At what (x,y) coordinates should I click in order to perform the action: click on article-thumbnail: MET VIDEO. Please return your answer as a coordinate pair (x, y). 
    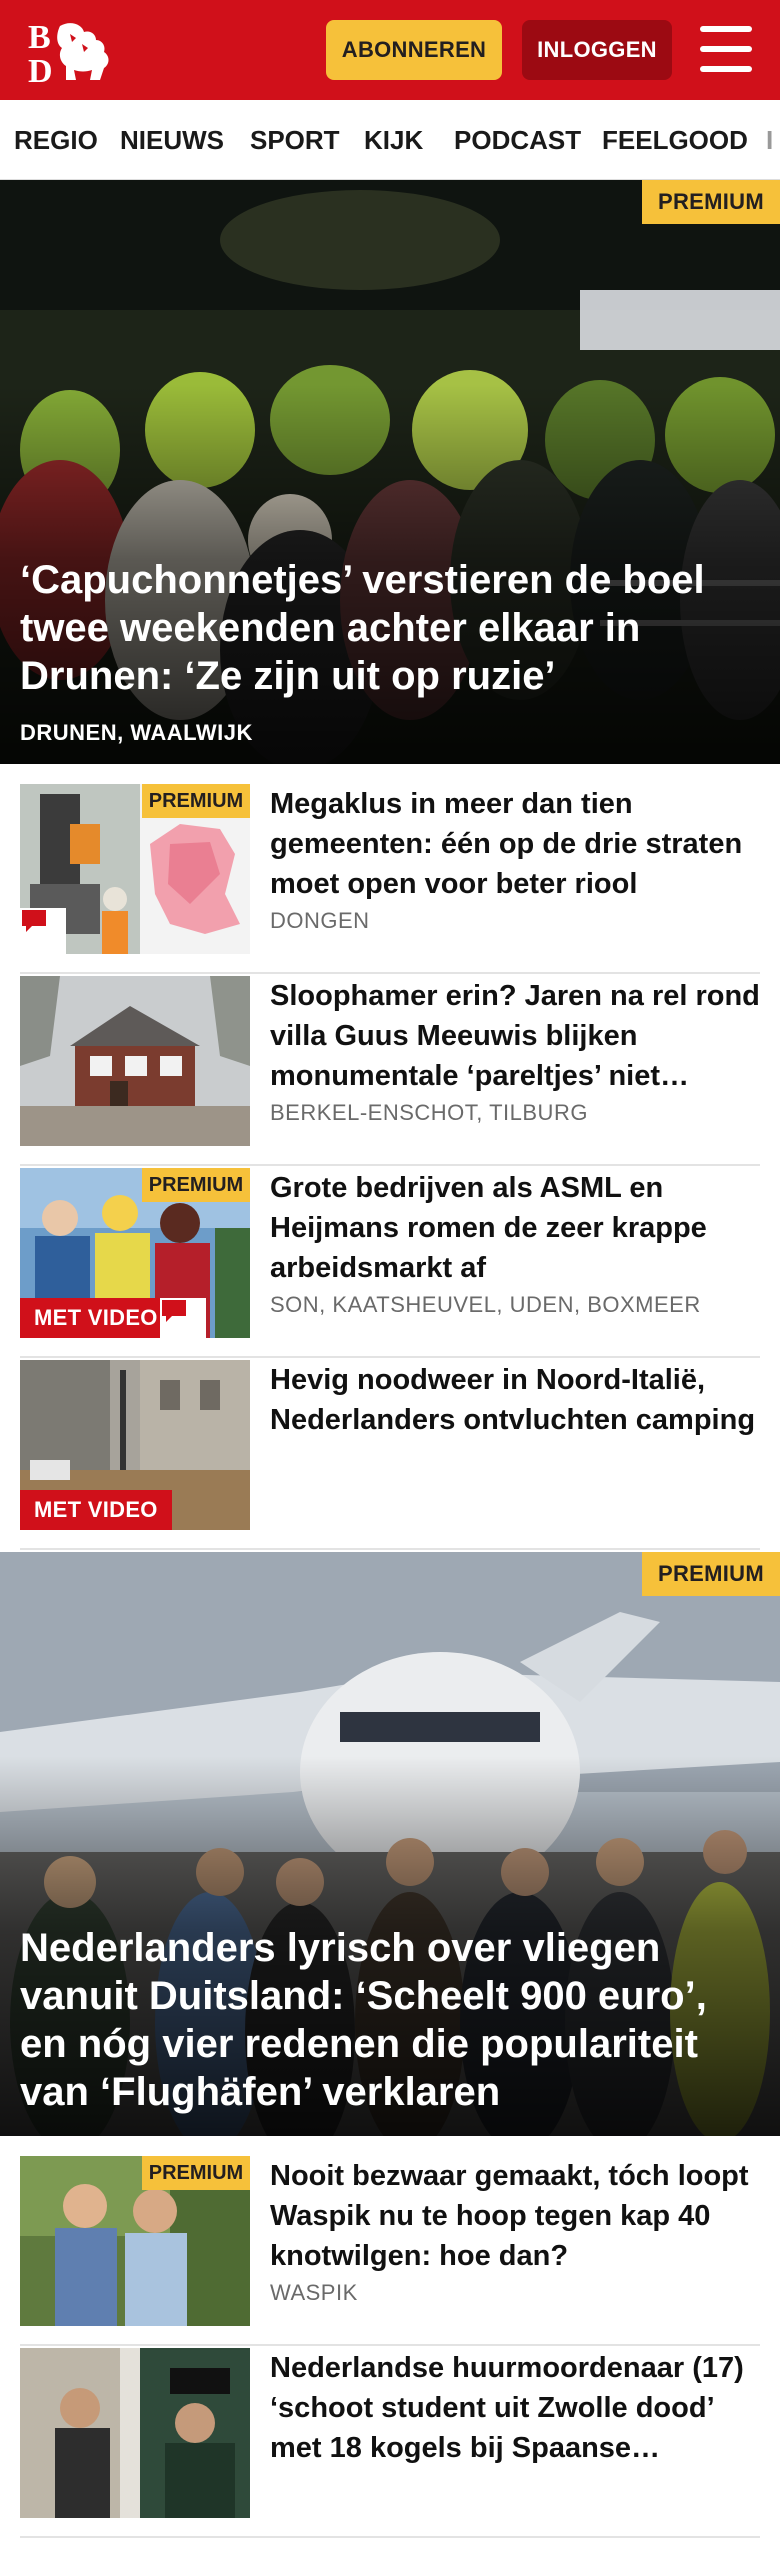
    Looking at the image, I should click on (135, 1445).